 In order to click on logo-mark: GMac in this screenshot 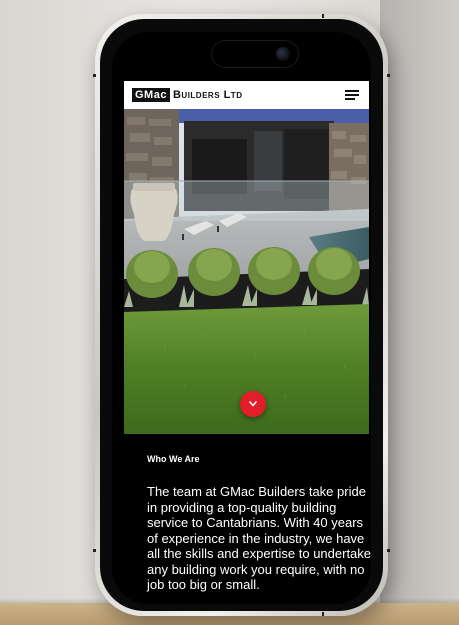, I will do `click(151, 95)`.